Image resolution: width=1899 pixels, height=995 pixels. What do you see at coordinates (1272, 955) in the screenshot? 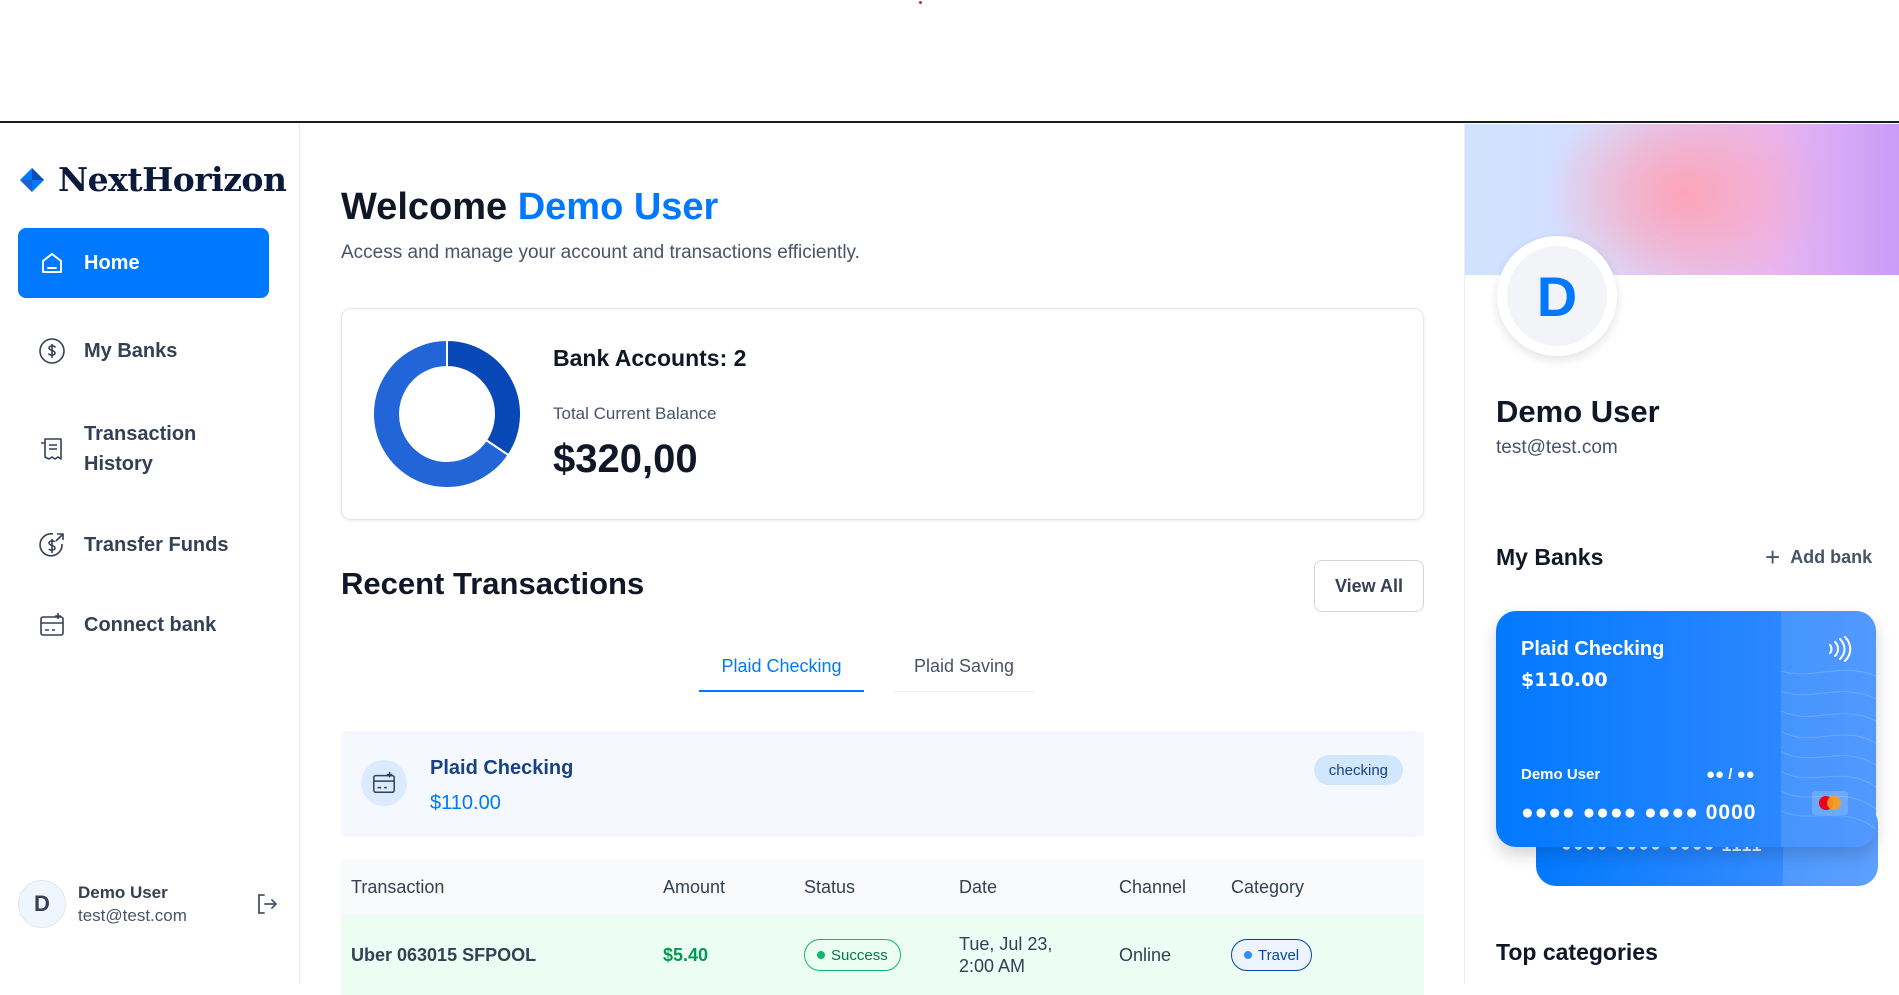
I see `category-badge: Travel` at bounding box center [1272, 955].